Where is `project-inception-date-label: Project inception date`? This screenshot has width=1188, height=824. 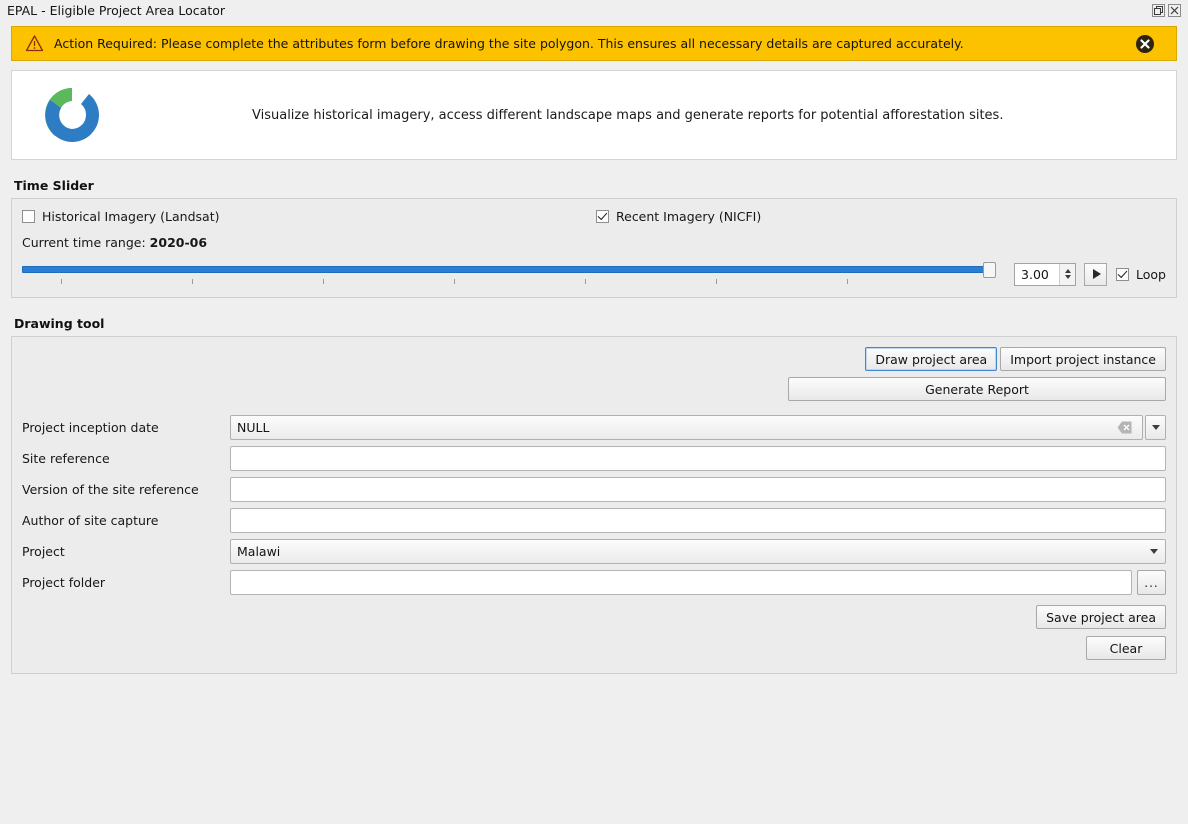 project-inception-date-label: Project inception date is located at coordinates (90, 427).